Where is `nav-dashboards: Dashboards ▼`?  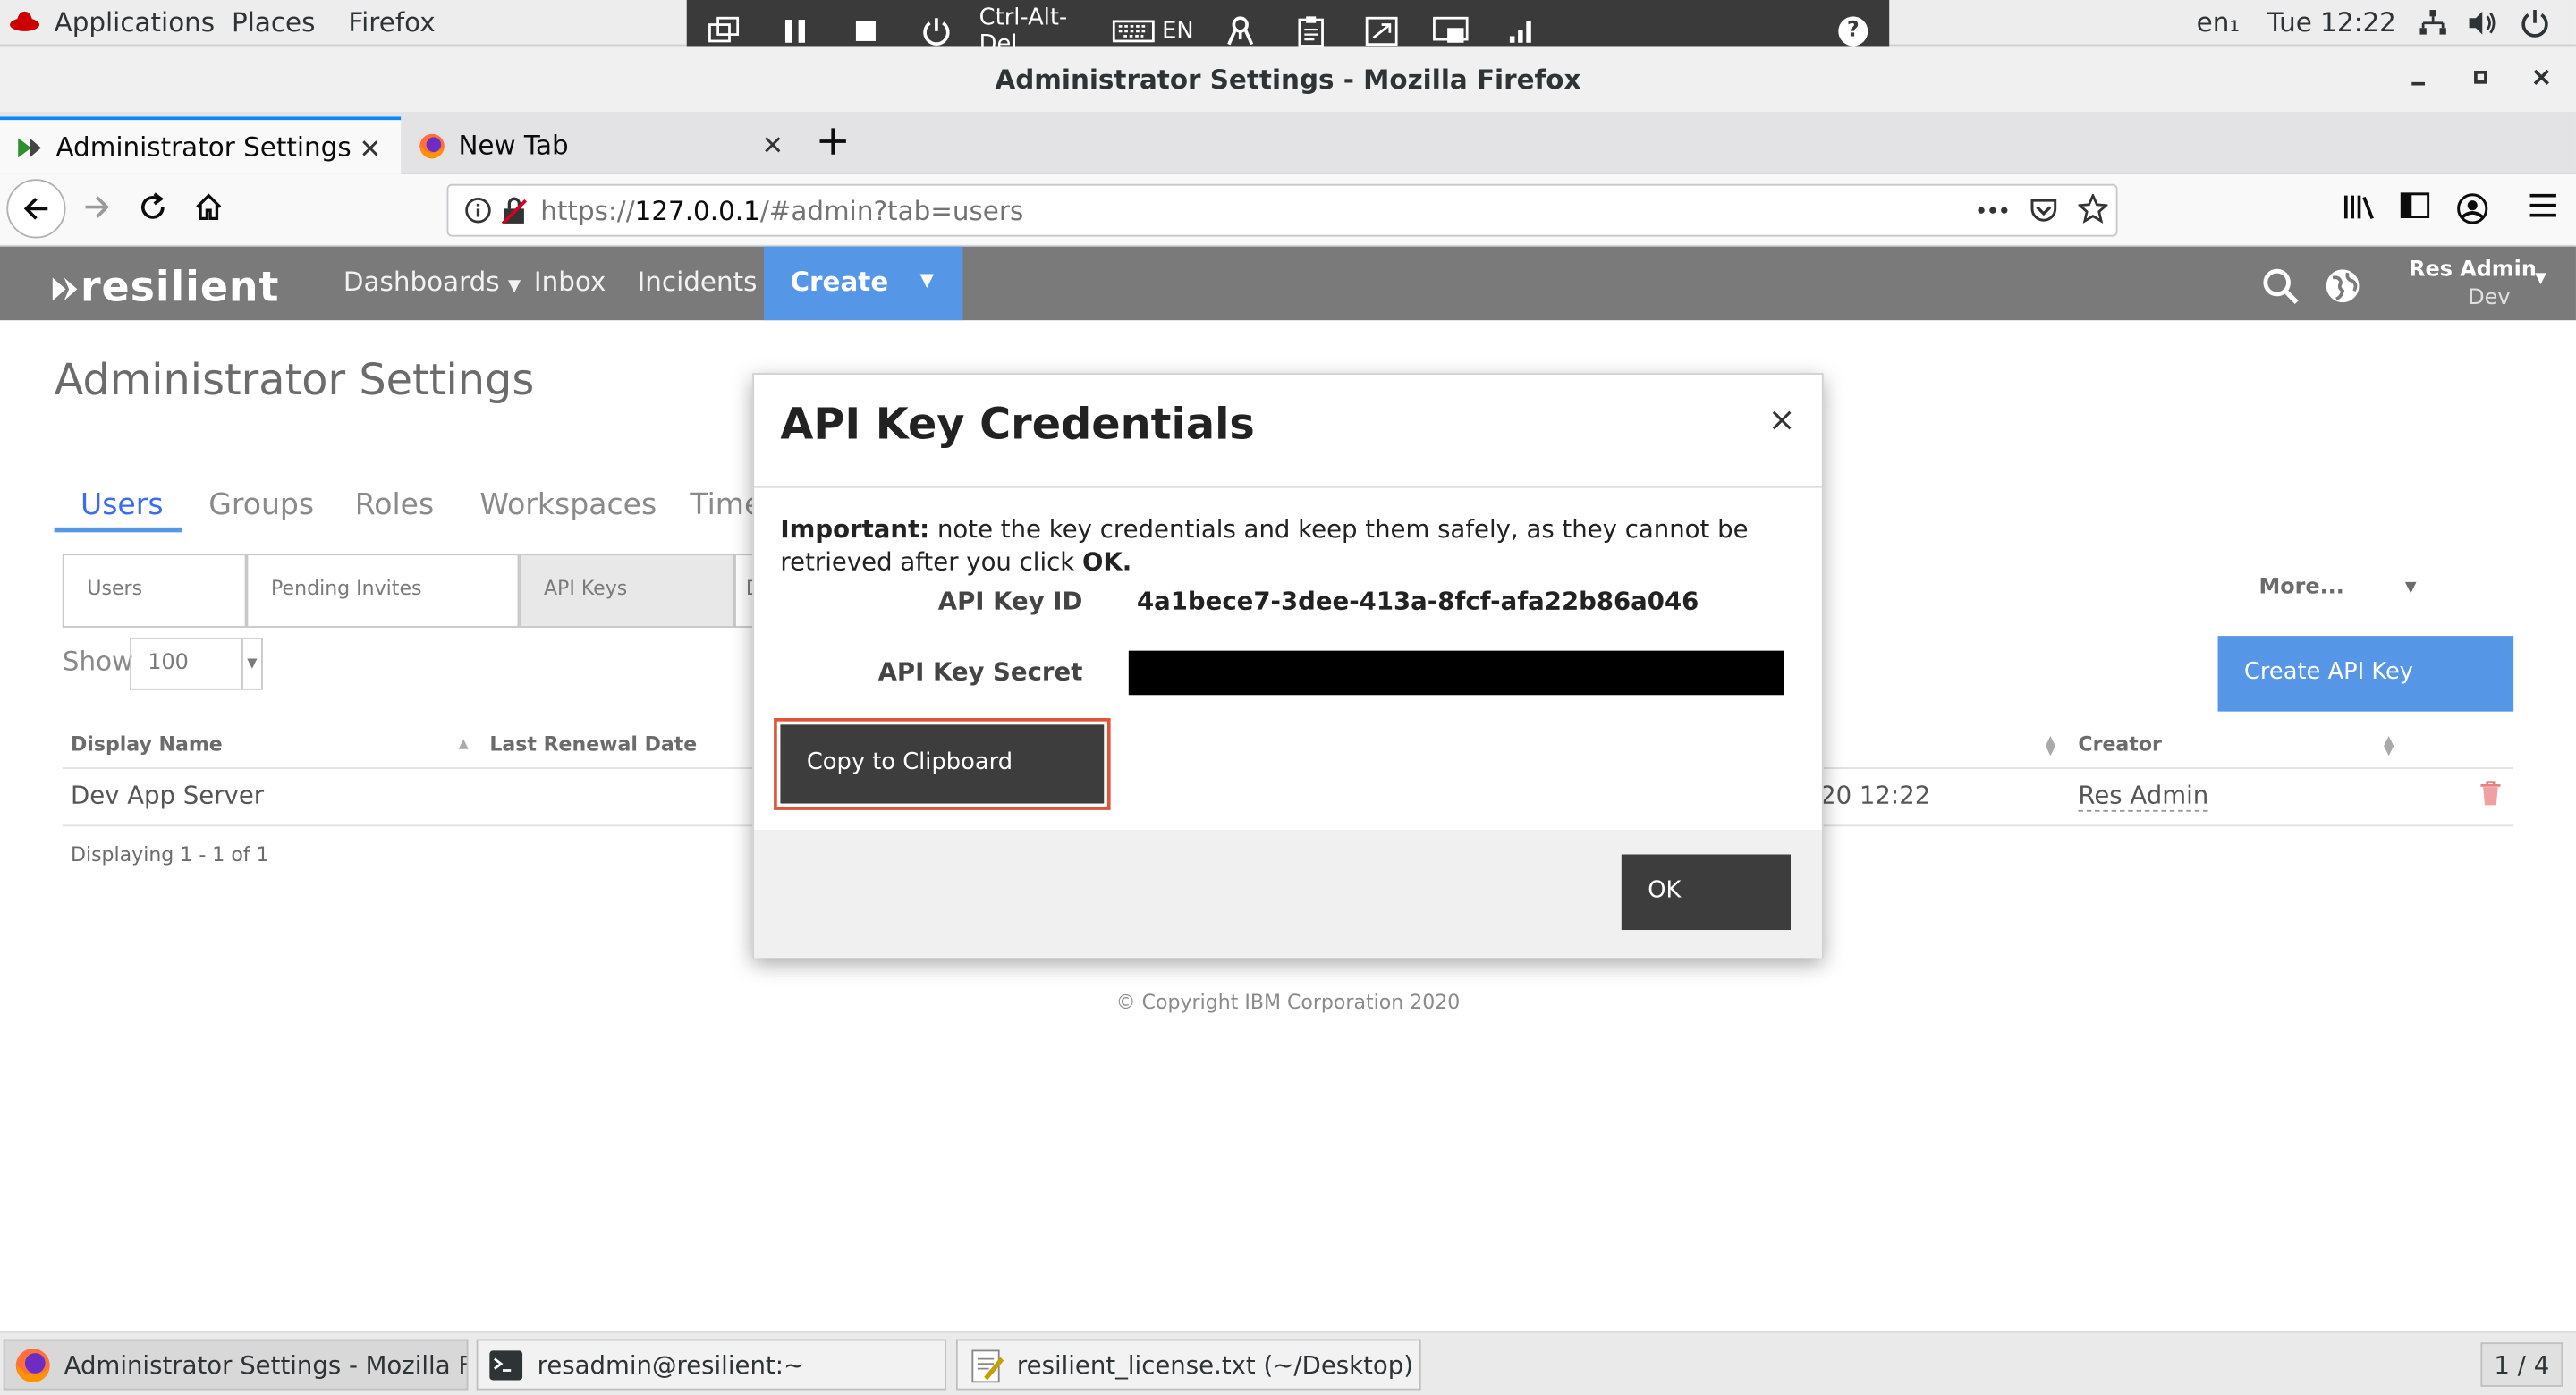
nav-dashboards: Dashboards ▼ is located at coordinates (432, 282).